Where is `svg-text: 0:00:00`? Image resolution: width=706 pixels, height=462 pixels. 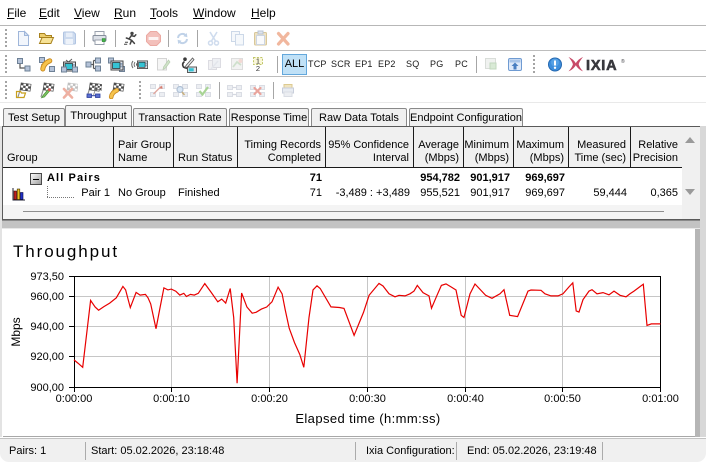 svg-text: 0:00:00 is located at coordinates (74, 399).